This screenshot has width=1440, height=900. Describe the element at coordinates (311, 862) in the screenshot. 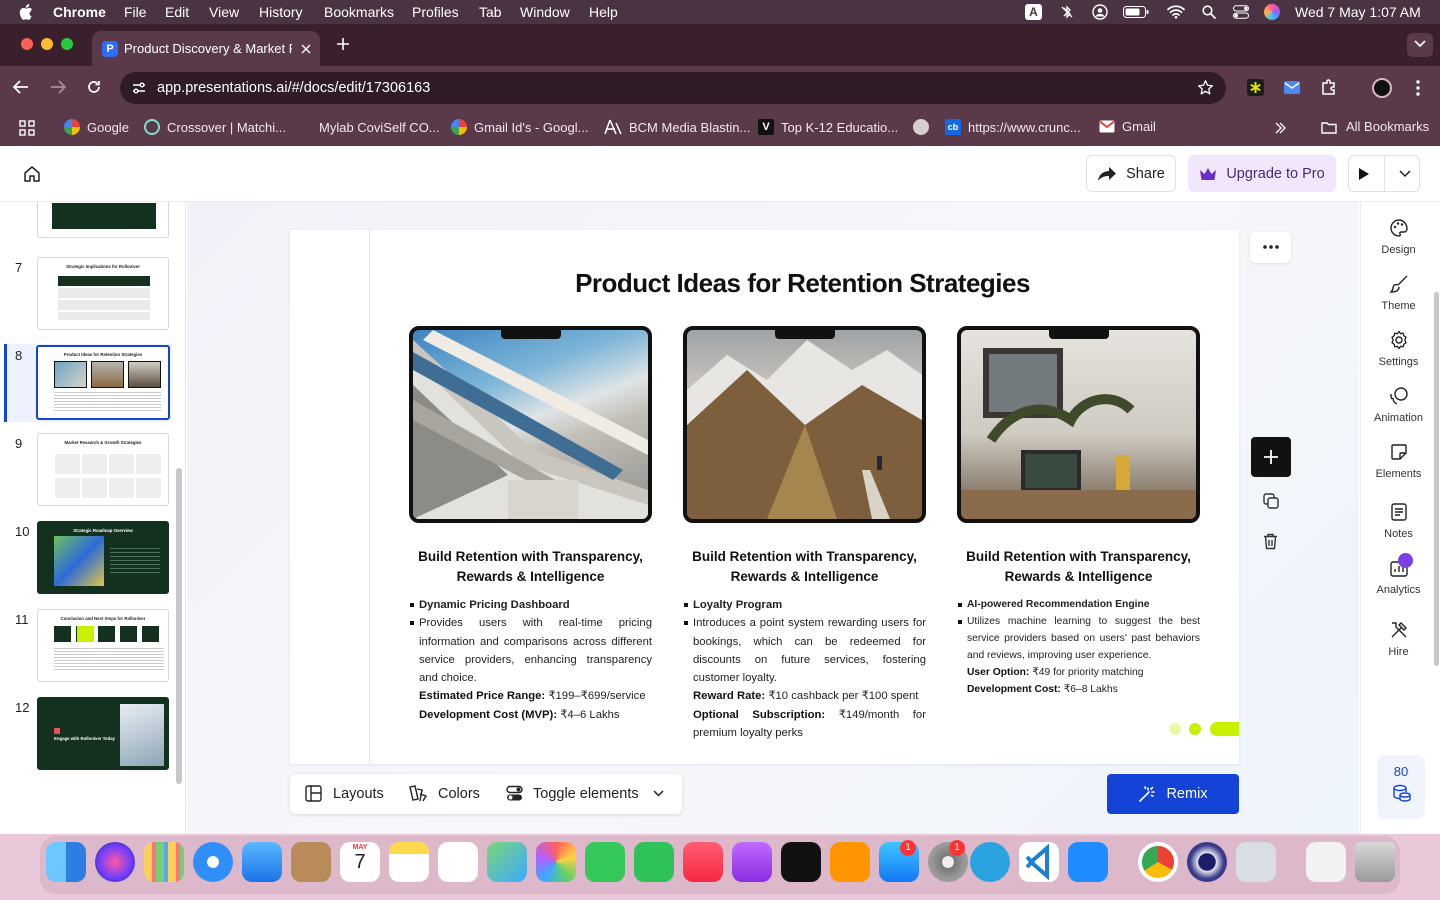

I see `dock-contacts-icon` at that location.